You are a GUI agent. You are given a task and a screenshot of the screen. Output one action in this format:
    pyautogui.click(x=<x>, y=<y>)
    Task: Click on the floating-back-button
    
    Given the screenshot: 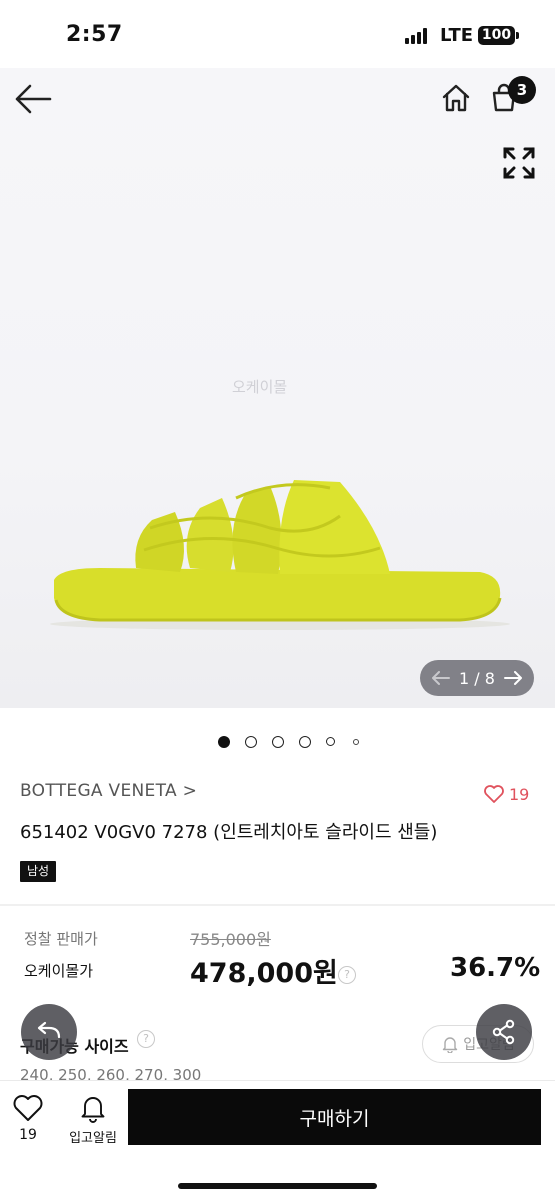 What is the action you would take?
    pyautogui.click(x=49, y=1032)
    